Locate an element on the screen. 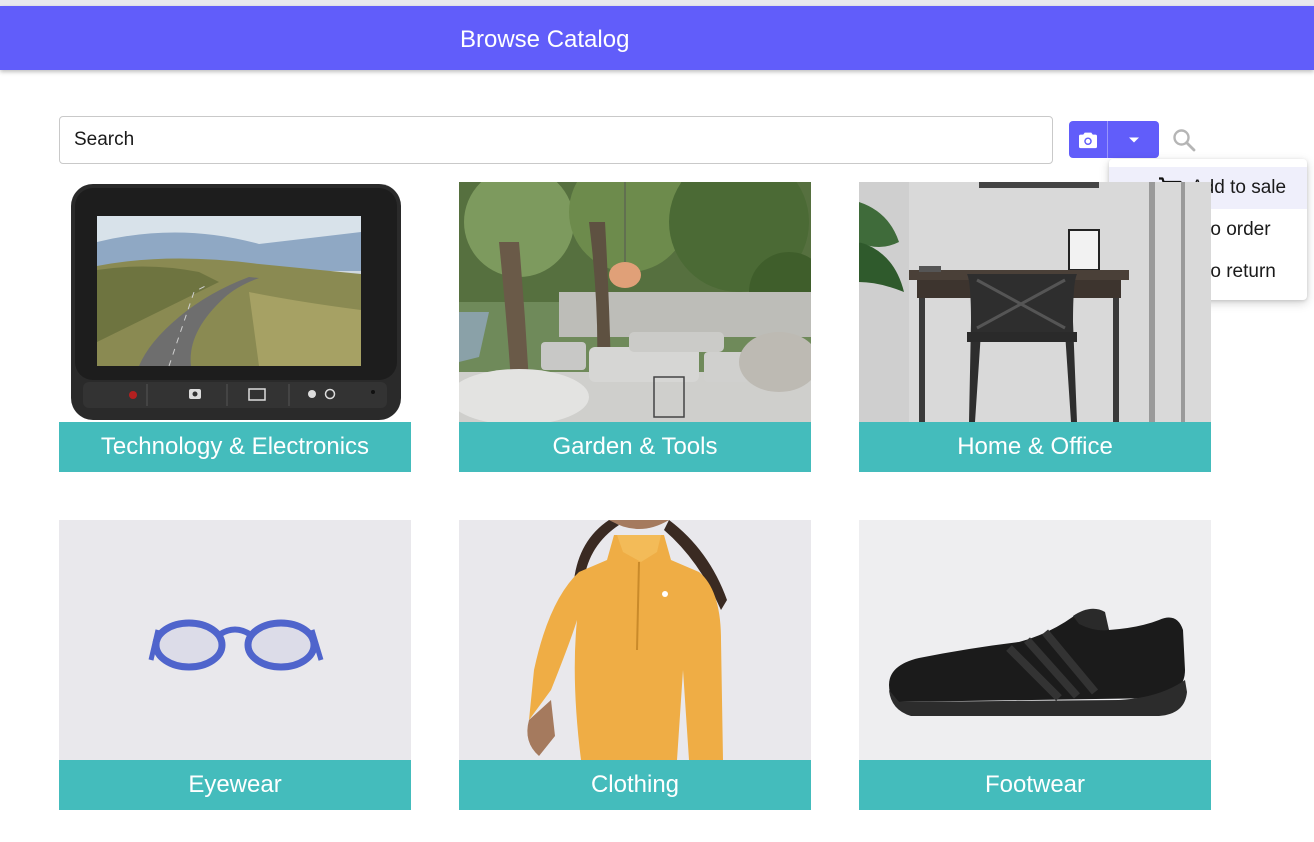 The height and width of the screenshot is (842, 1314). category-card-clothing: Clothing is located at coordinates (635, 665).